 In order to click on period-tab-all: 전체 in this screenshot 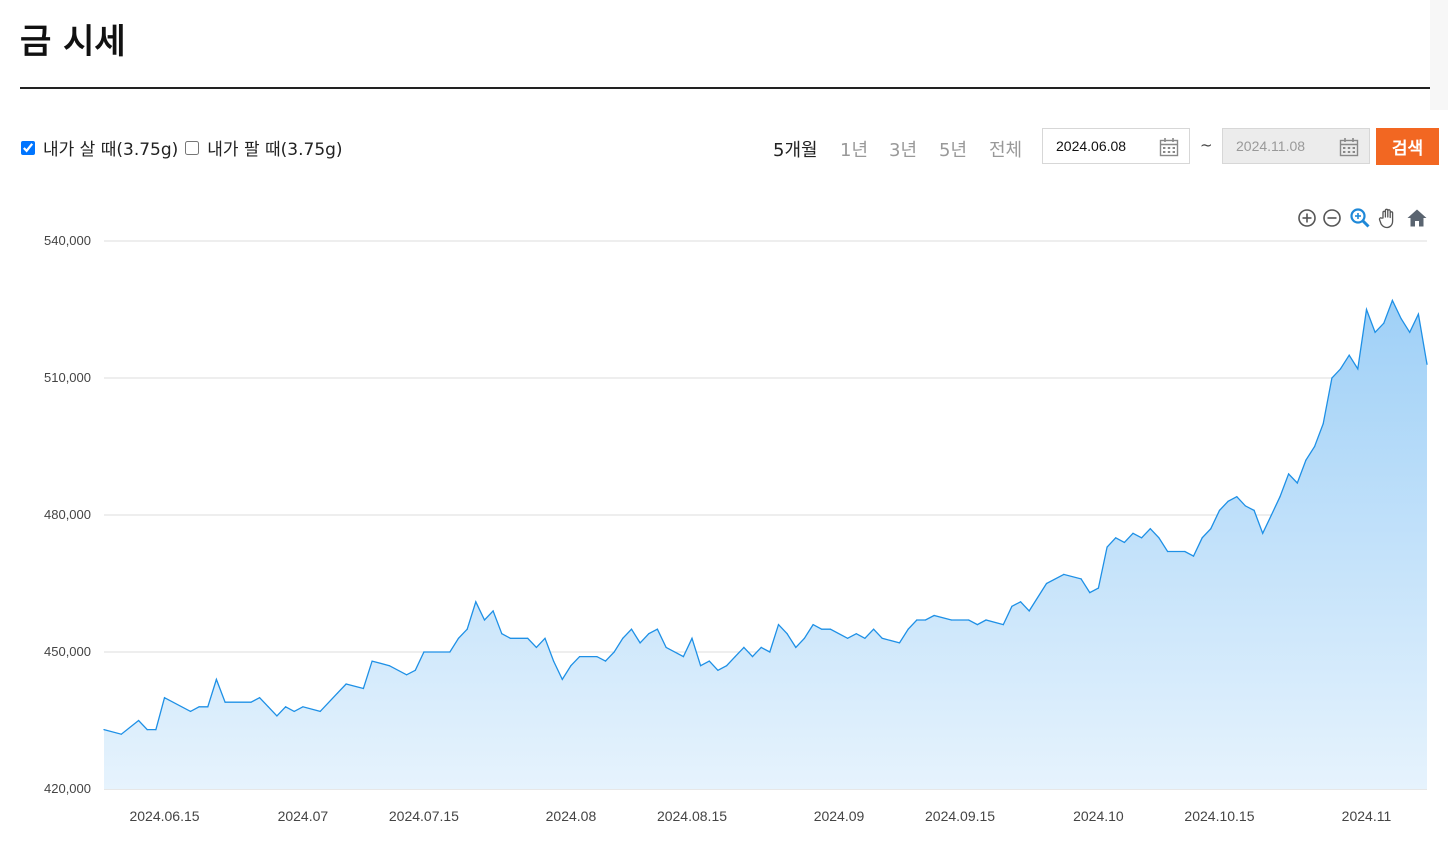, I will do `click(1005, 149)`.